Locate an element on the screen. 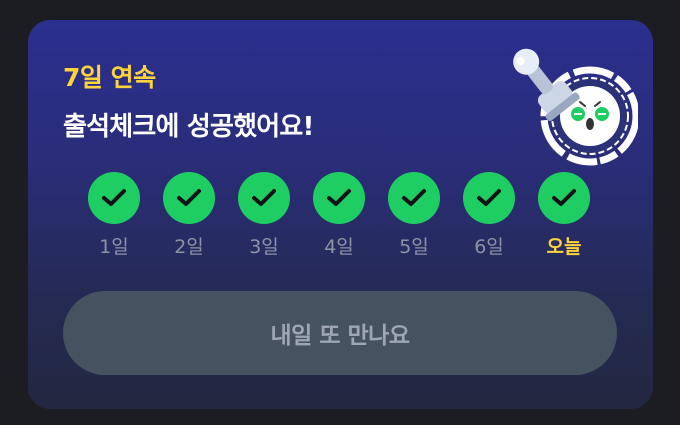 The width and height of the screenshot is (680, 425). day-label: 3일 is located at coordinates (264, 247).